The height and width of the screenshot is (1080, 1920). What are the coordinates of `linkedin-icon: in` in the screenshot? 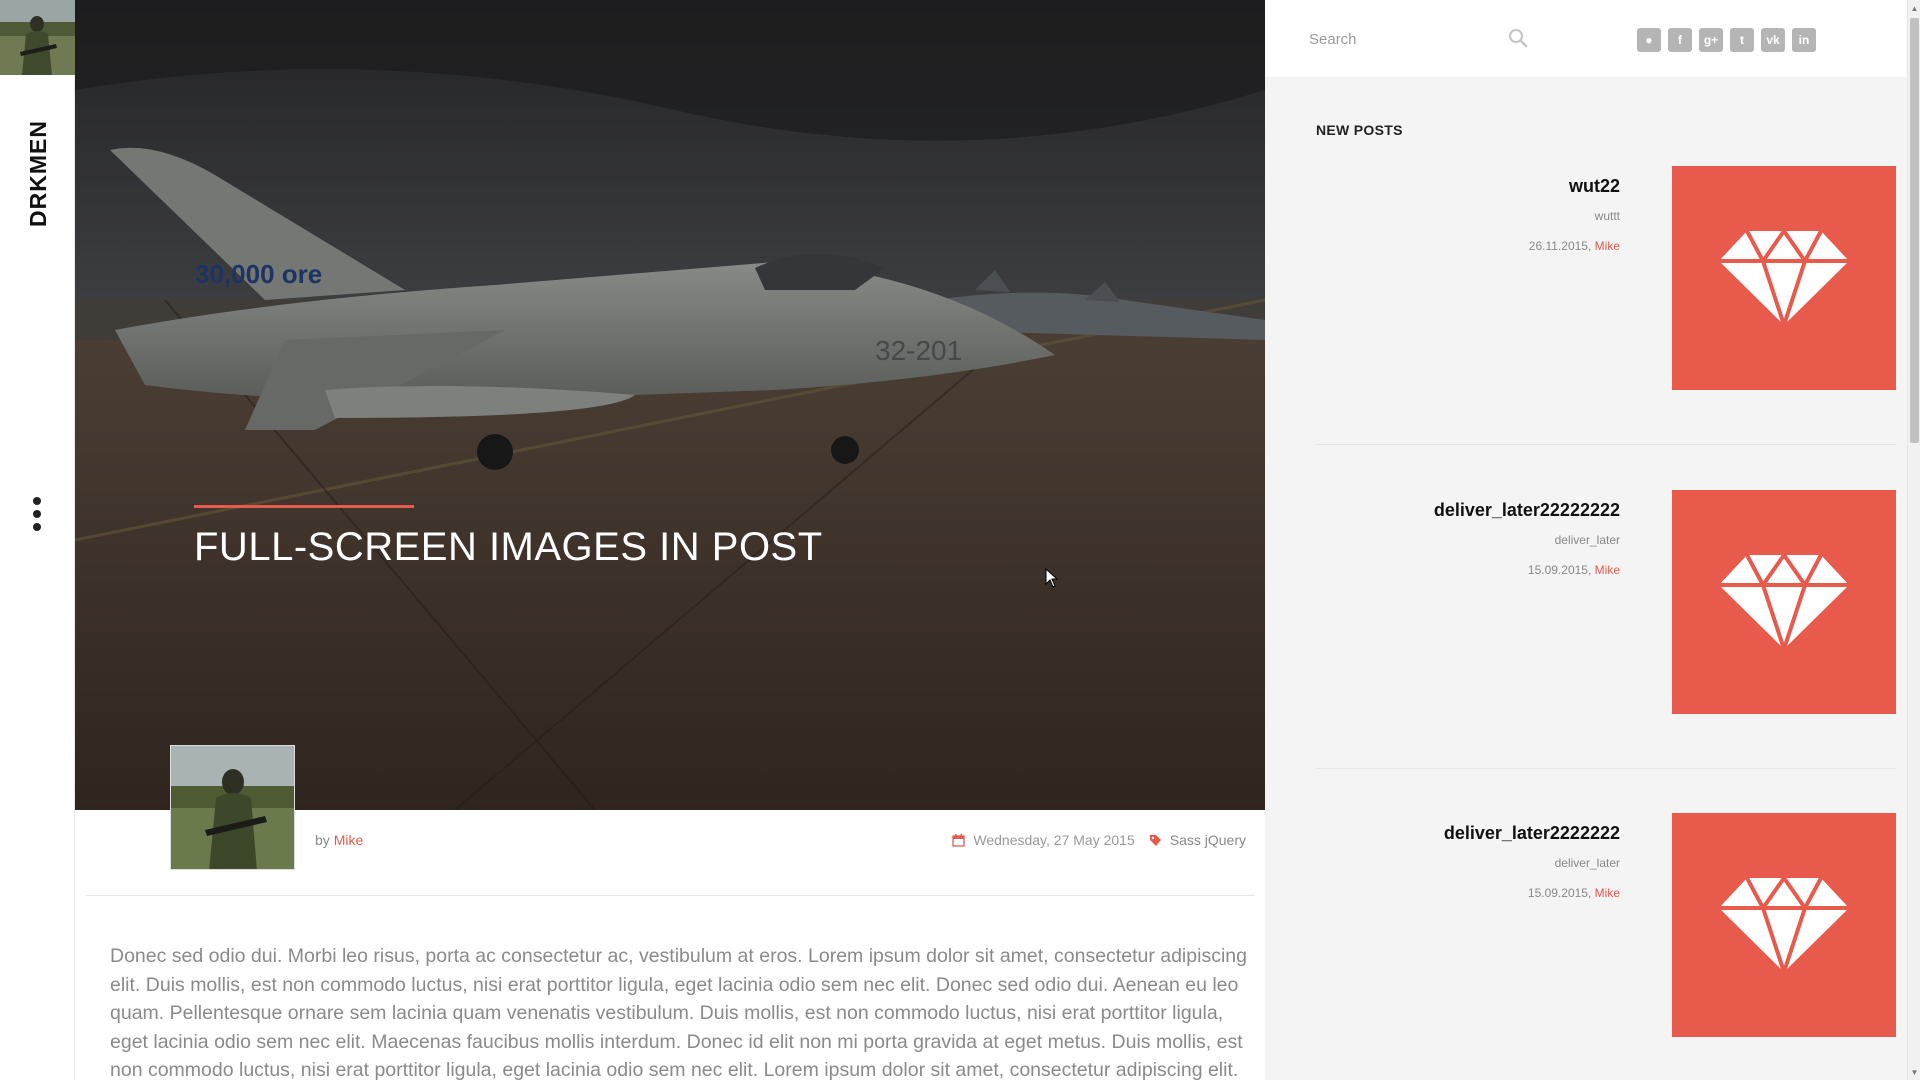 It's located at (1804, 40).